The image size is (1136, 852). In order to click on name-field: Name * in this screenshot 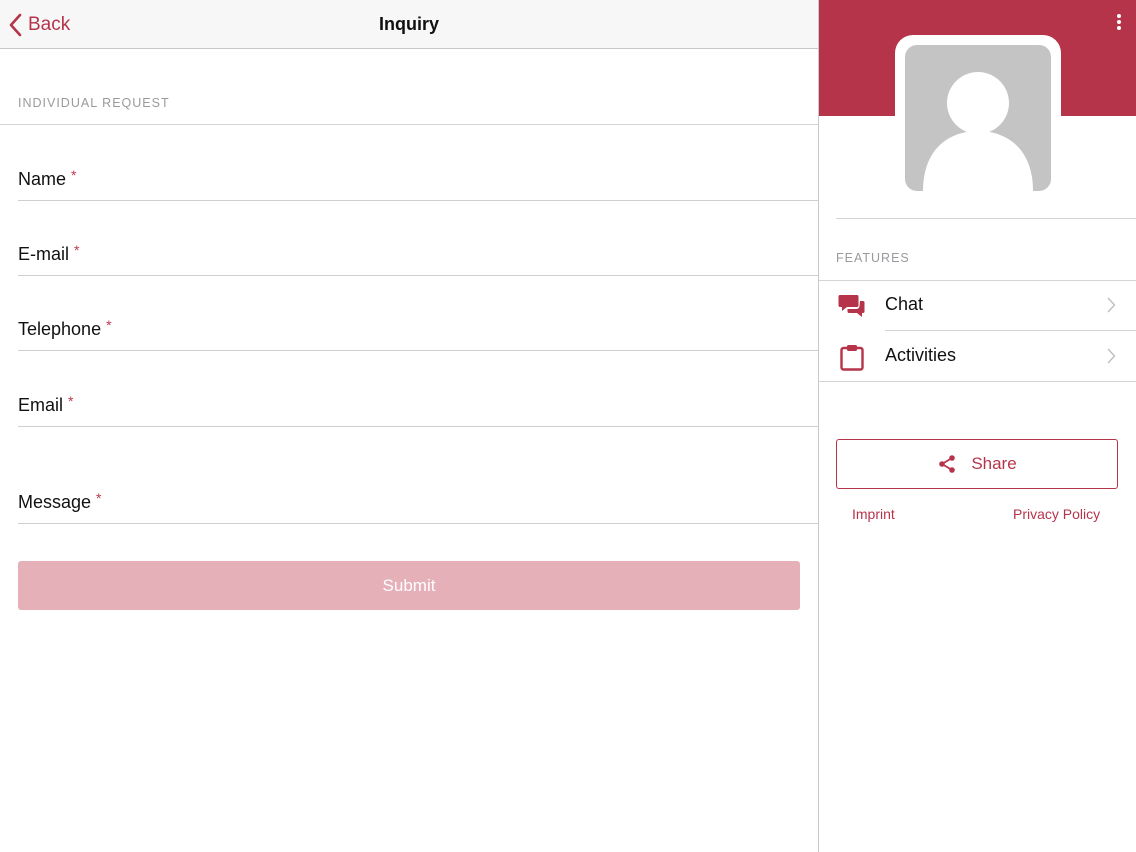, I will do `click(418, 181)`.